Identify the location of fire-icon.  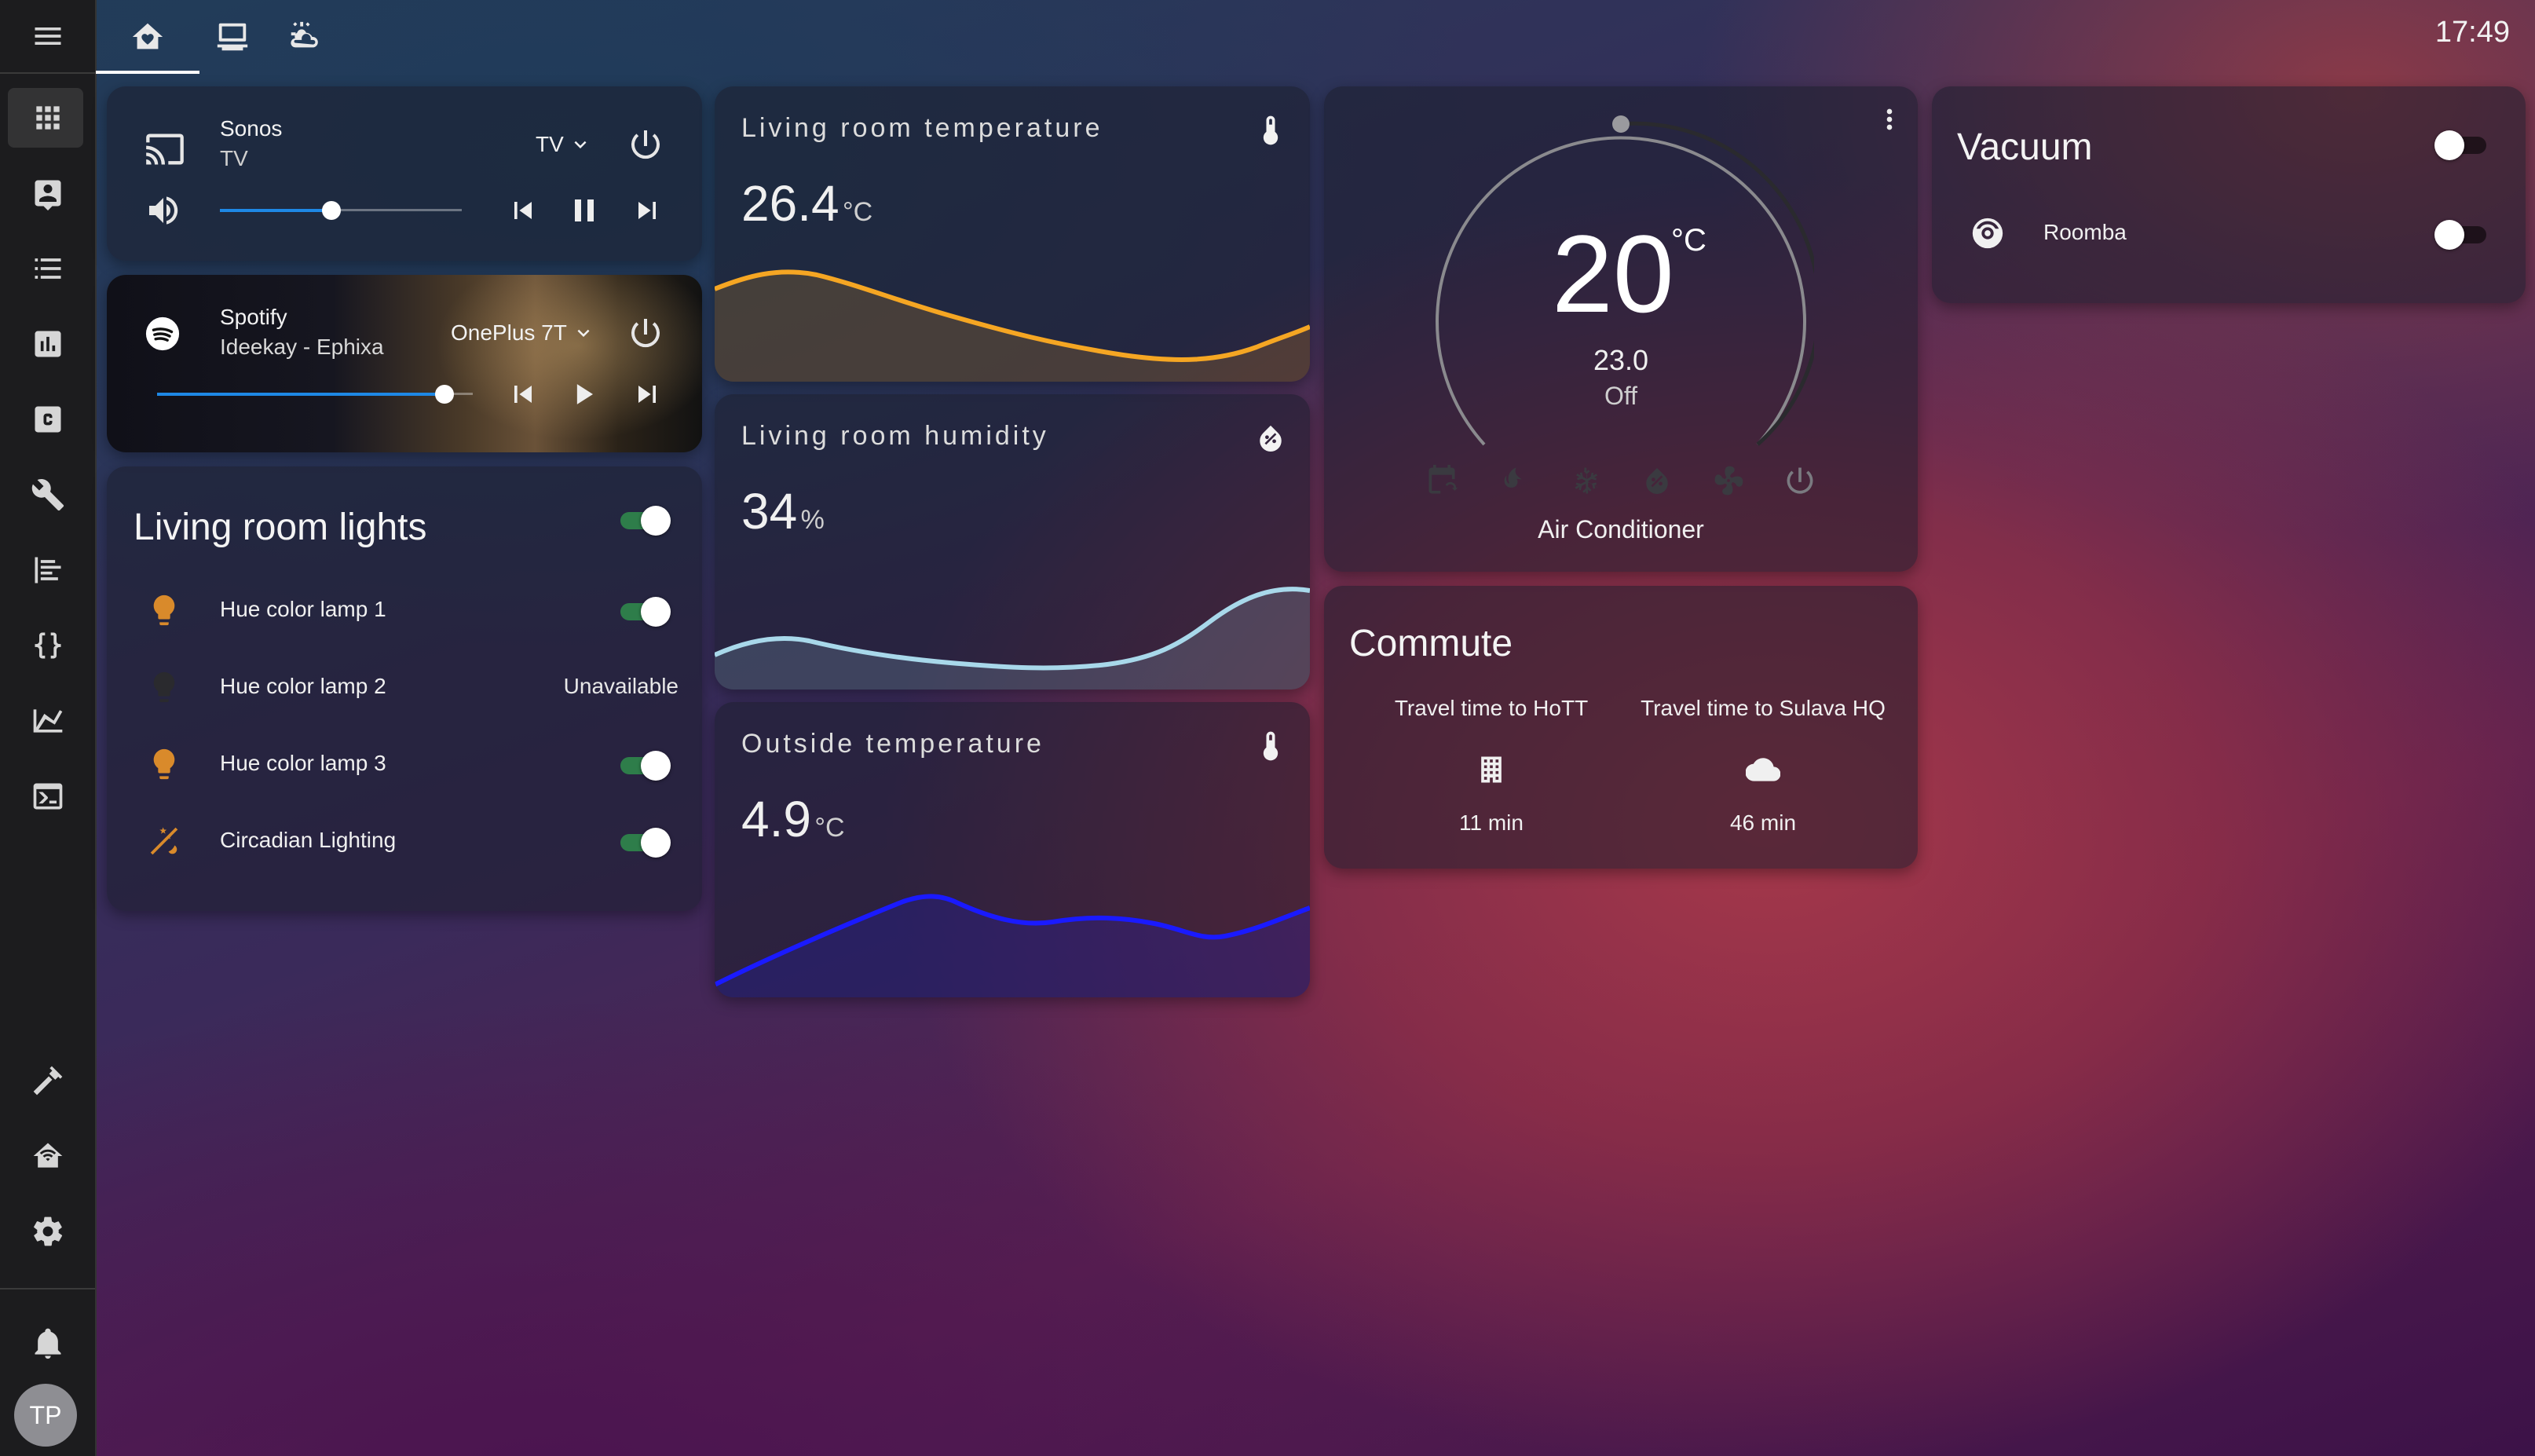
(1513, 480).